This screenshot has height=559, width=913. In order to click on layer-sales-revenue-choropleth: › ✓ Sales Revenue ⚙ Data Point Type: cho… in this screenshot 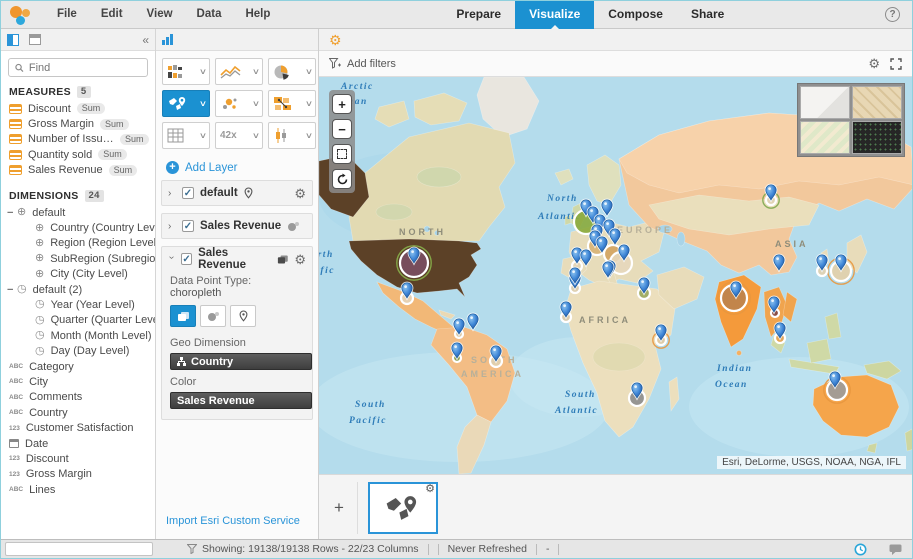, I will do `click(237, 333)`.